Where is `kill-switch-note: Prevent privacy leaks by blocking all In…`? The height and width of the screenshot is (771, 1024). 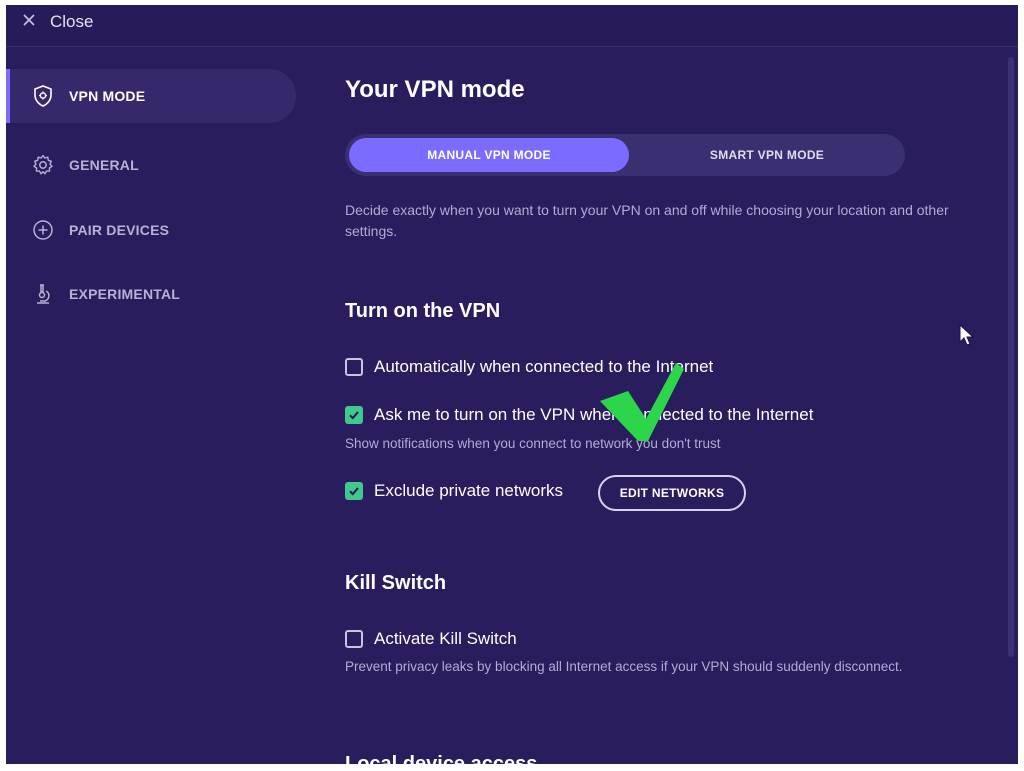
kill-switch-note: Prevent privacy leaks by blocking all In… is located at coordinates (624, 666).